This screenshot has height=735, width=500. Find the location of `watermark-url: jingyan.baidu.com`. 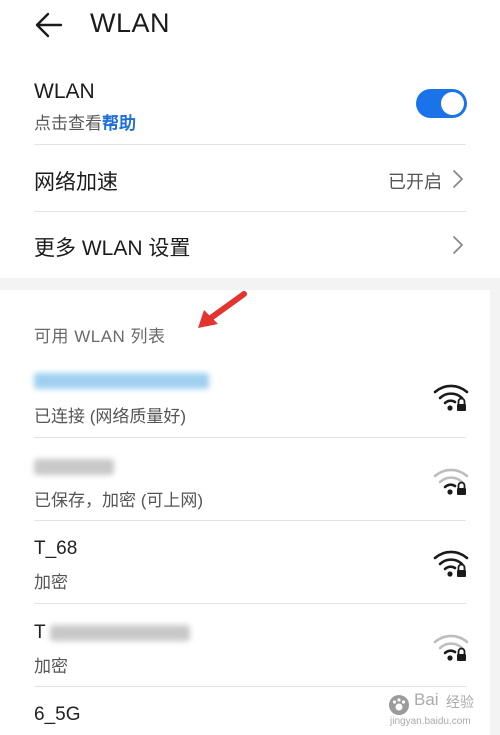

watermark-url: jingyan.baidu.com is located at coordinates (430, 721).